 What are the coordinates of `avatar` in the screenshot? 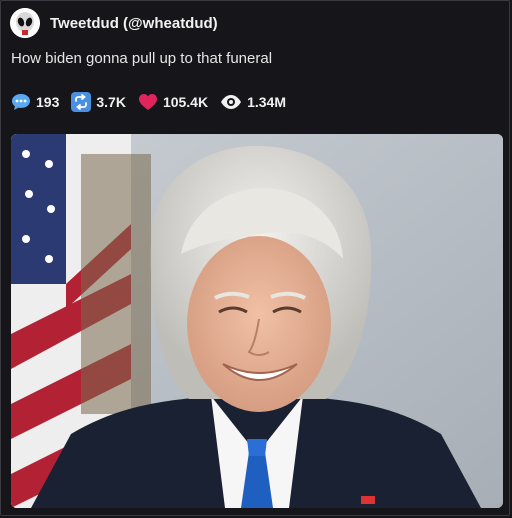 It's located at (25, 23).